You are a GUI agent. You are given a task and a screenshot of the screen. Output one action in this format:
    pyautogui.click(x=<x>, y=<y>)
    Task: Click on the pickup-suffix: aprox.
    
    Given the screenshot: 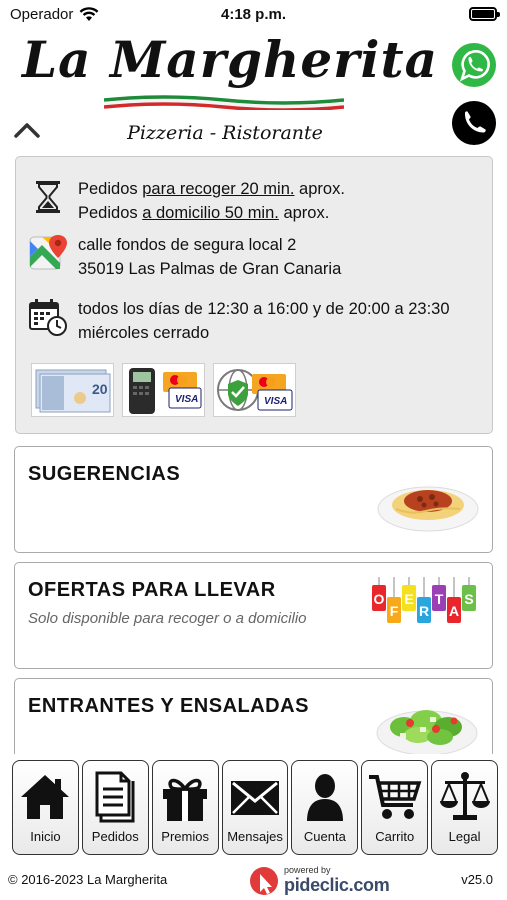 What is the action you would take?
    pyautogui.click(x=319, y=189)
    